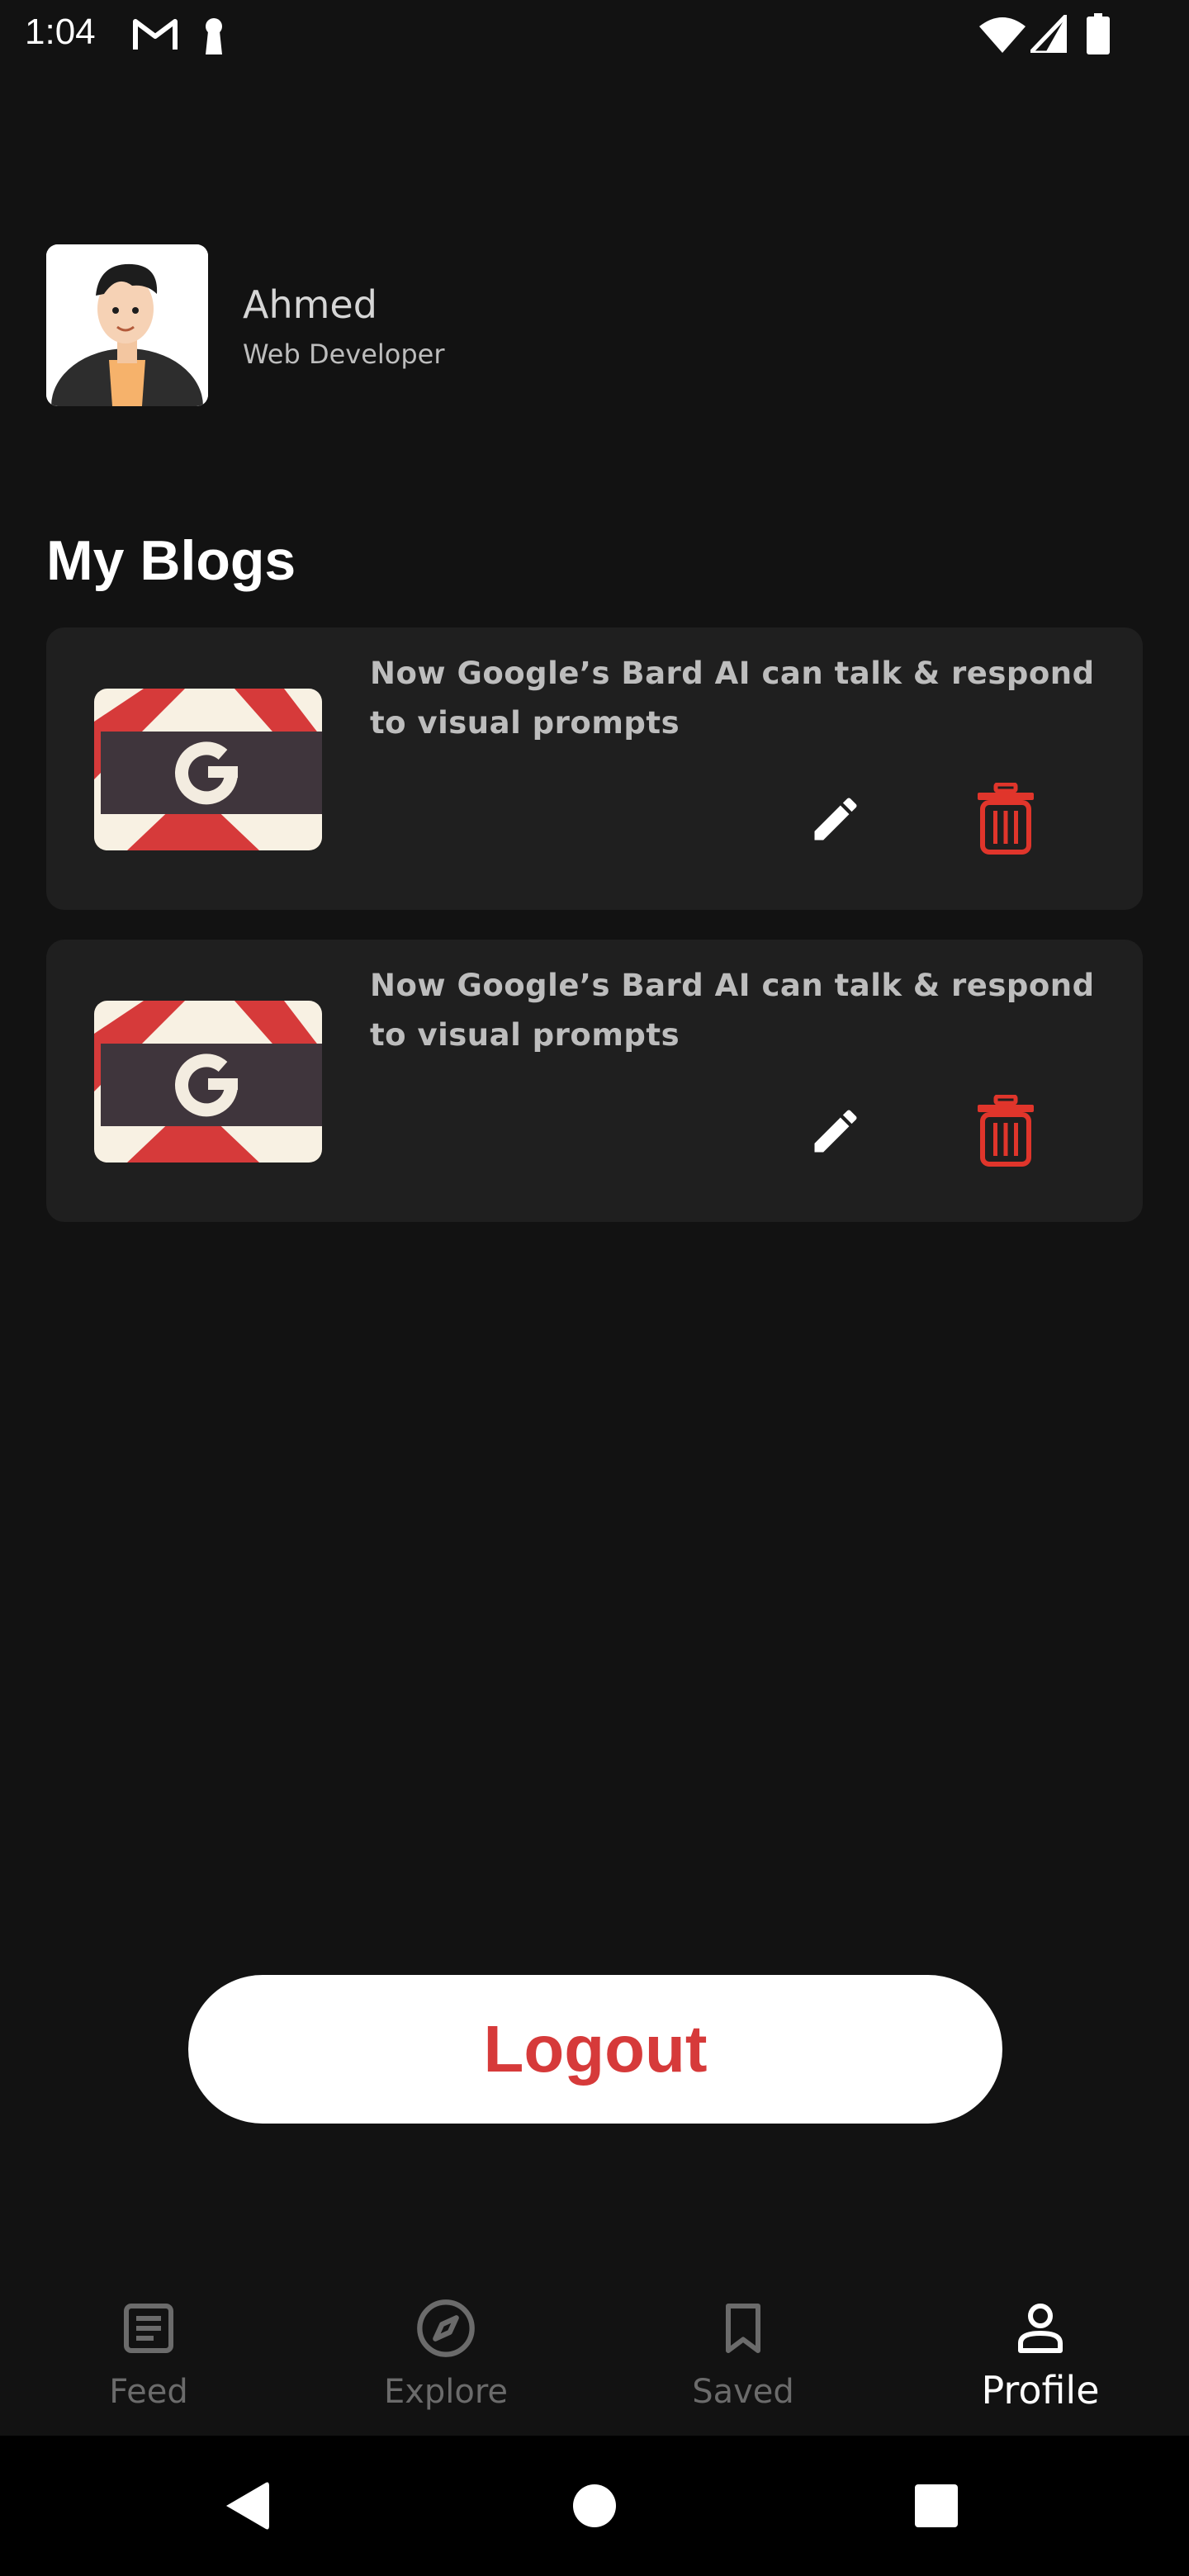 This screenshot has width=1189, height=2576. I want to click on gmail-icon, so click(155, 37).